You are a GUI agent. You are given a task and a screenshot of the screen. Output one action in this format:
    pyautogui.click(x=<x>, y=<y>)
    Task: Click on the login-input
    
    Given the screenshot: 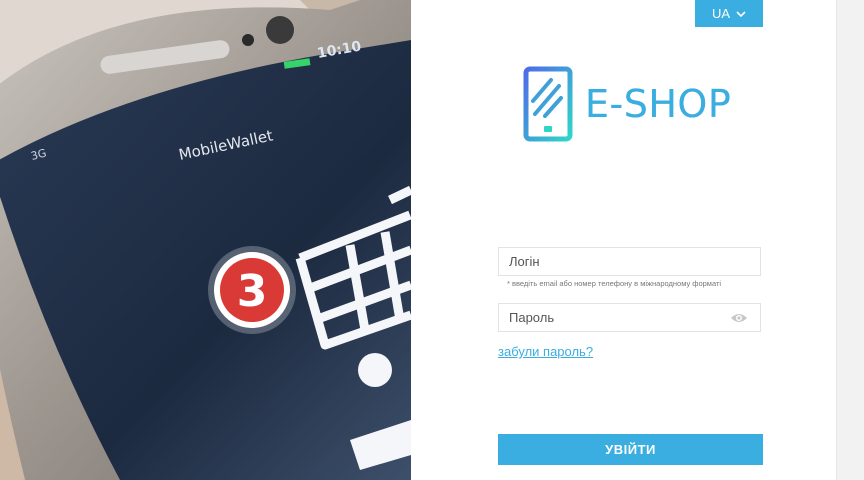 What is the action you would take?
    pyautogui.click(x=629, y=261)
    